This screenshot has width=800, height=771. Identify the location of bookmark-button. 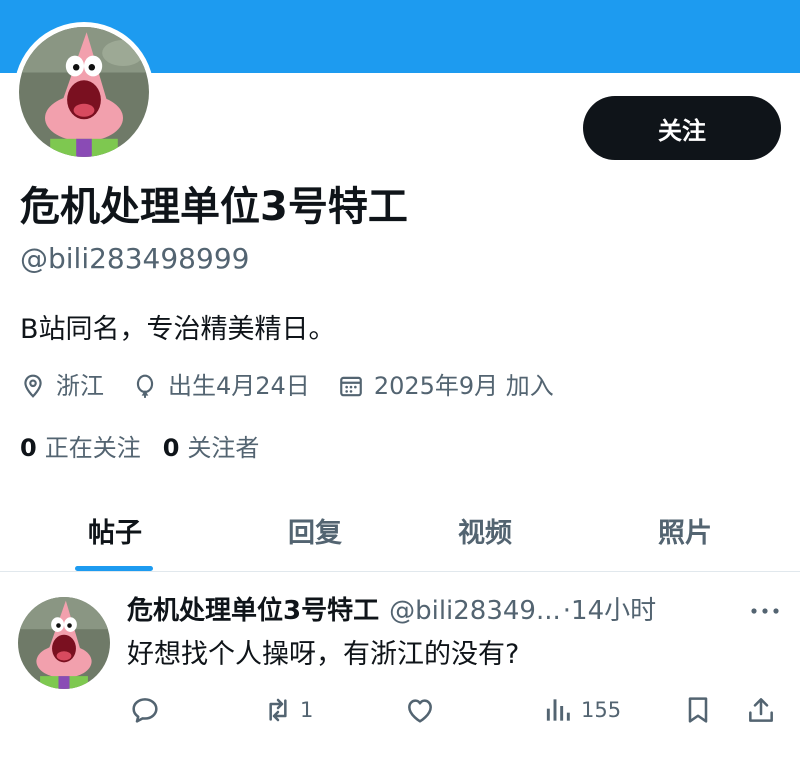
(698, 710).